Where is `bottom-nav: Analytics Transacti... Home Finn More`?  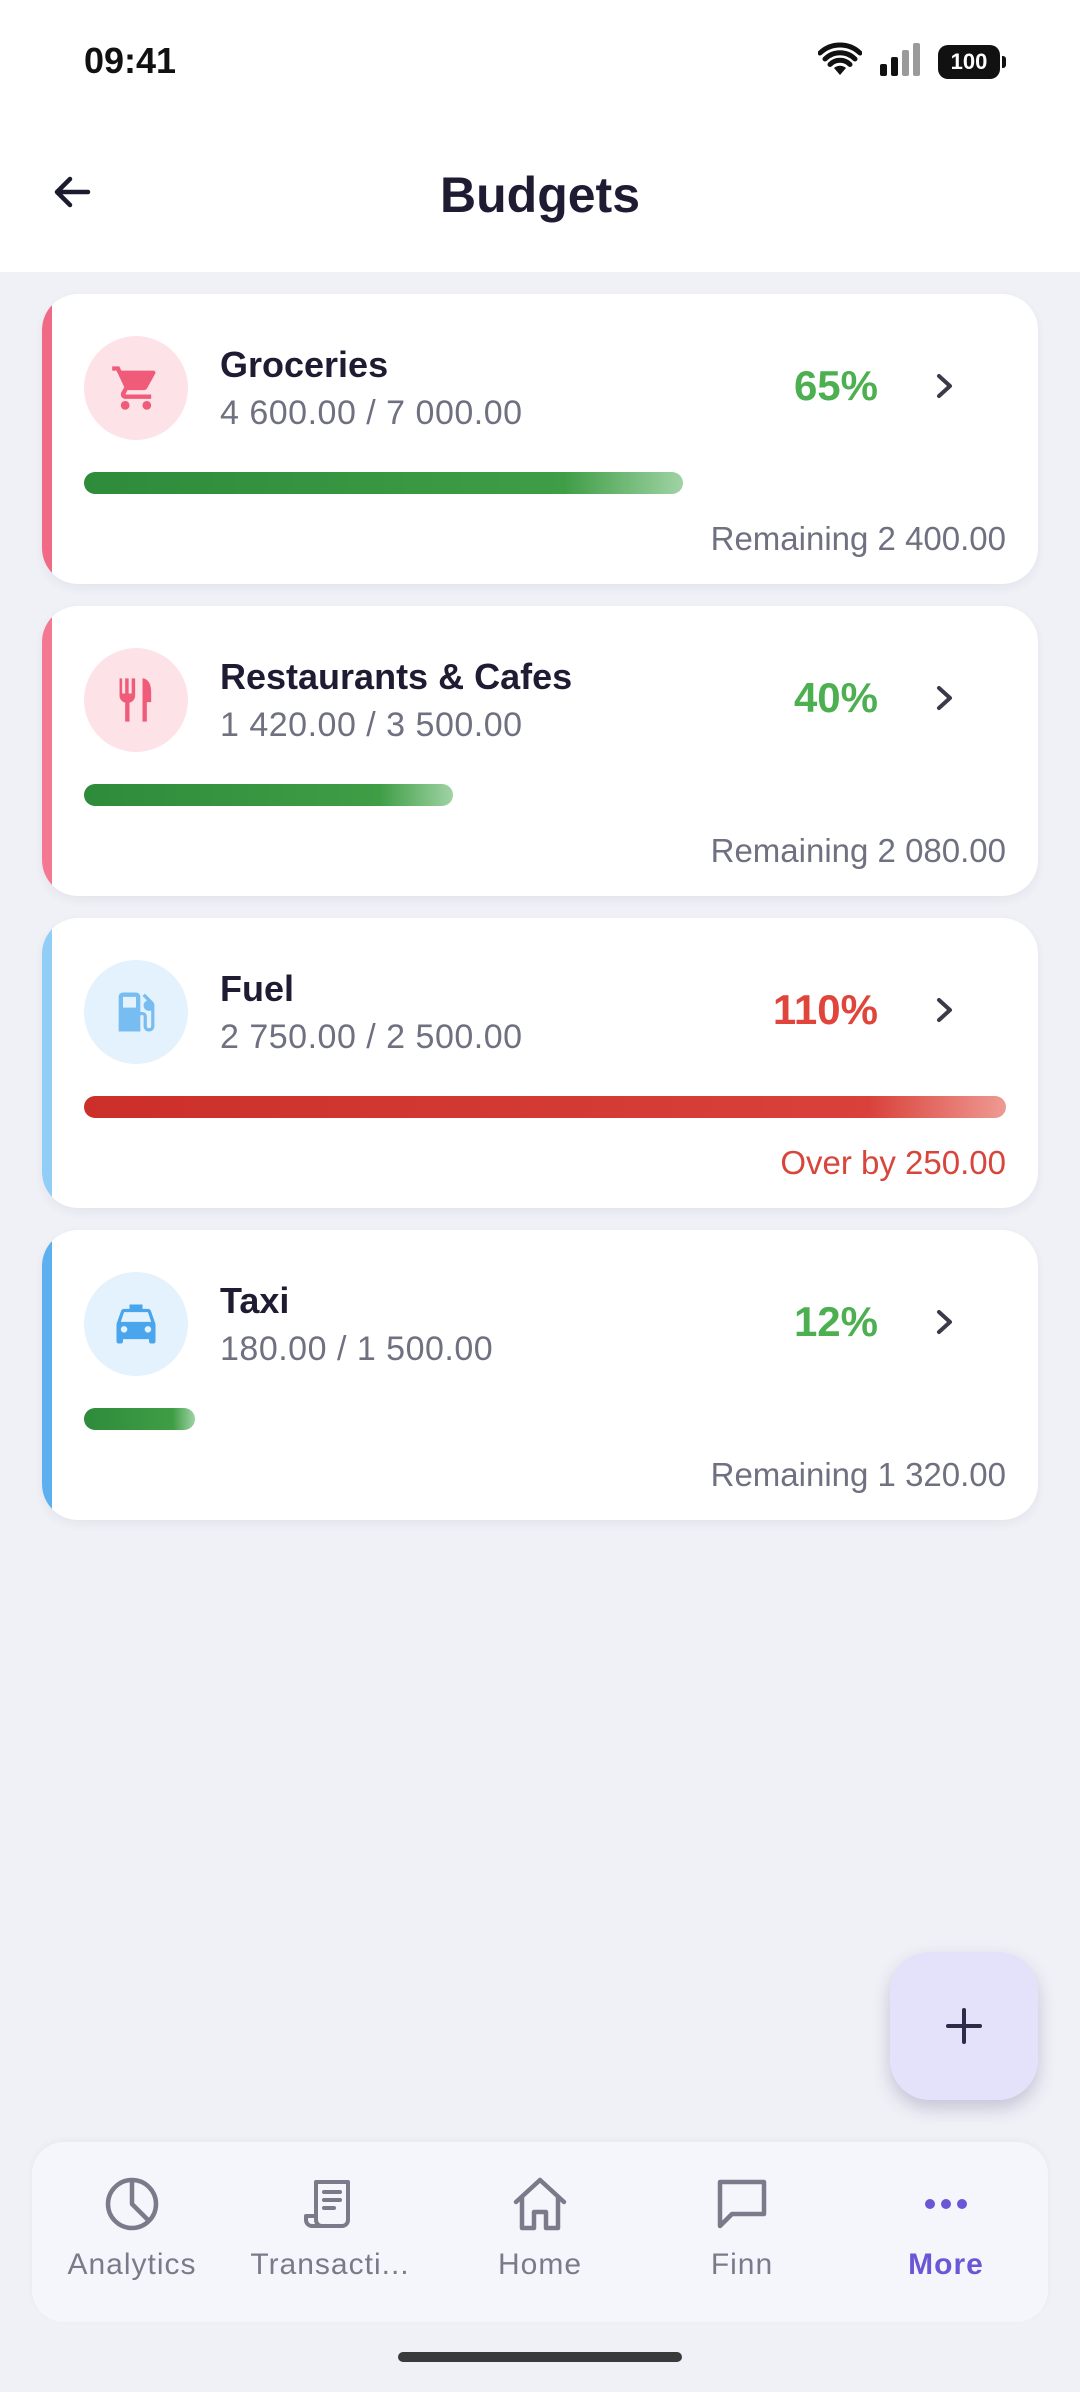
bottom-nav: Analytics Transacti... Home Finn More is located at coordinates (540, 2232).